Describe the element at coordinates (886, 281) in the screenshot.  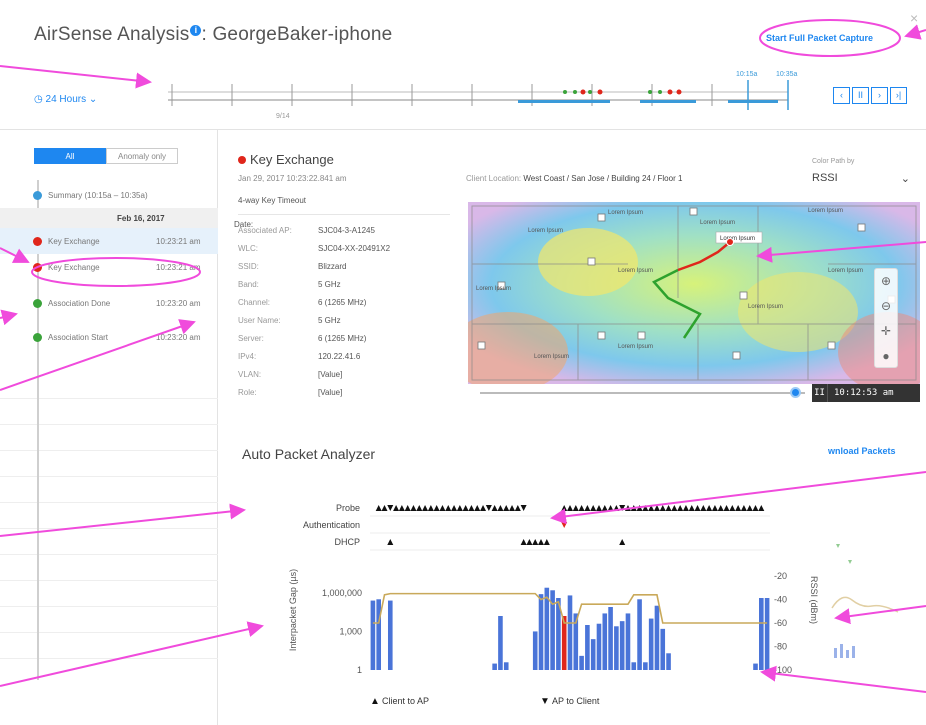
I see `zoom-in-icon: ⊕` at that location.